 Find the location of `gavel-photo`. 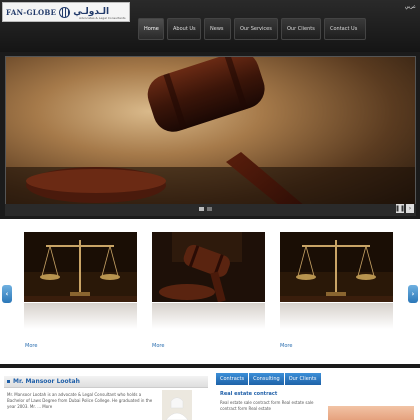

gavel-photo is located at coordinates (208, 267).